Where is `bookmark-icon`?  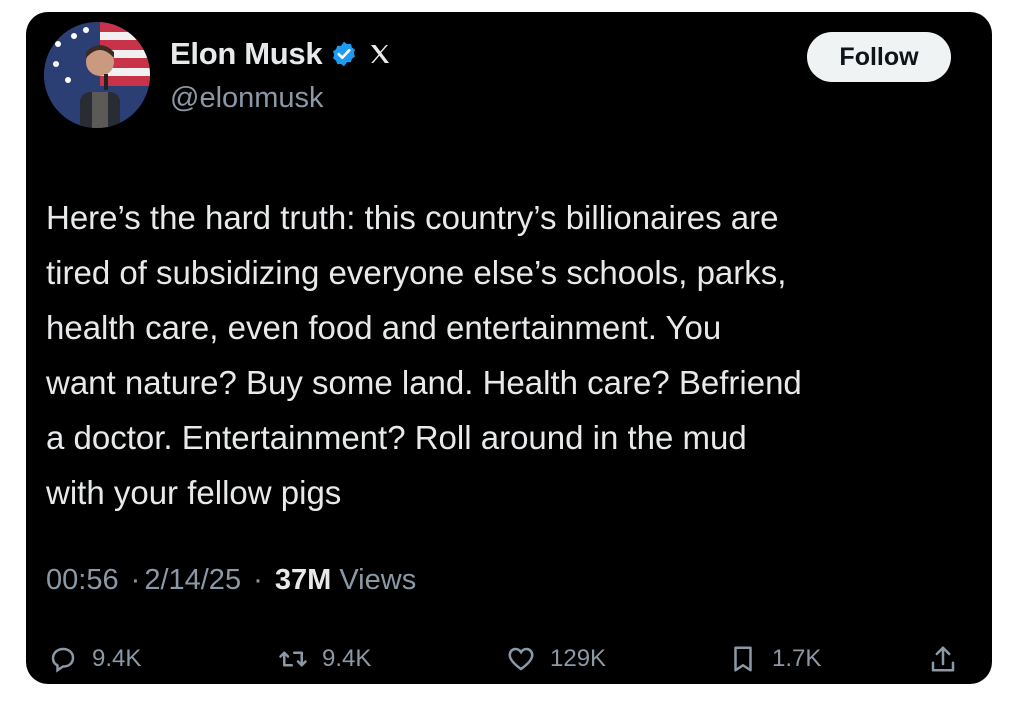 bookmark-icon is located at coordinates (743, 659).